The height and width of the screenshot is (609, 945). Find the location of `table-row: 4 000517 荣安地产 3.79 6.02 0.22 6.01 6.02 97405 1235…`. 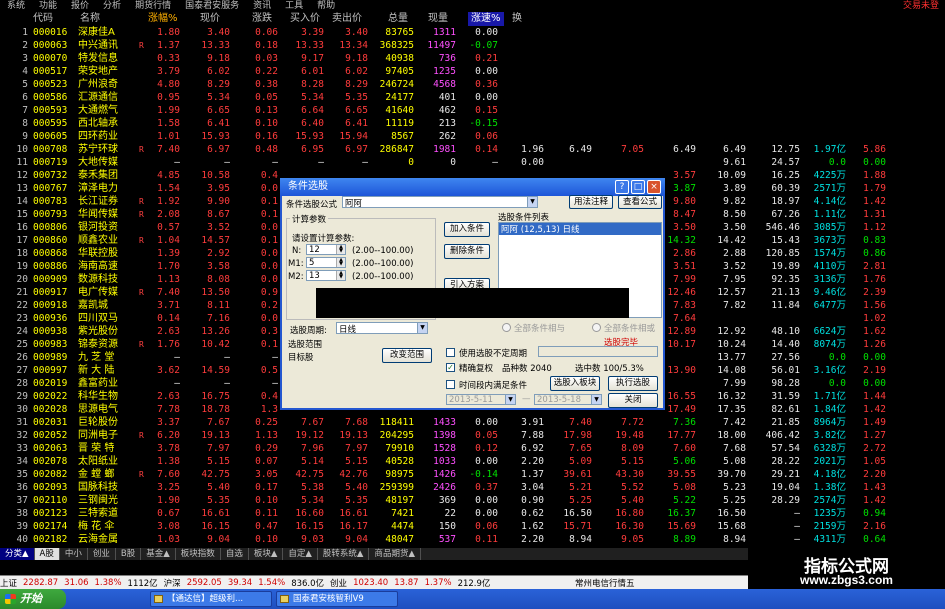

table-row: 4 000517 荣安地产 3.79 6.02 0.22 6.01 6.02 97405 1235… is located at coordinates (472, 71).